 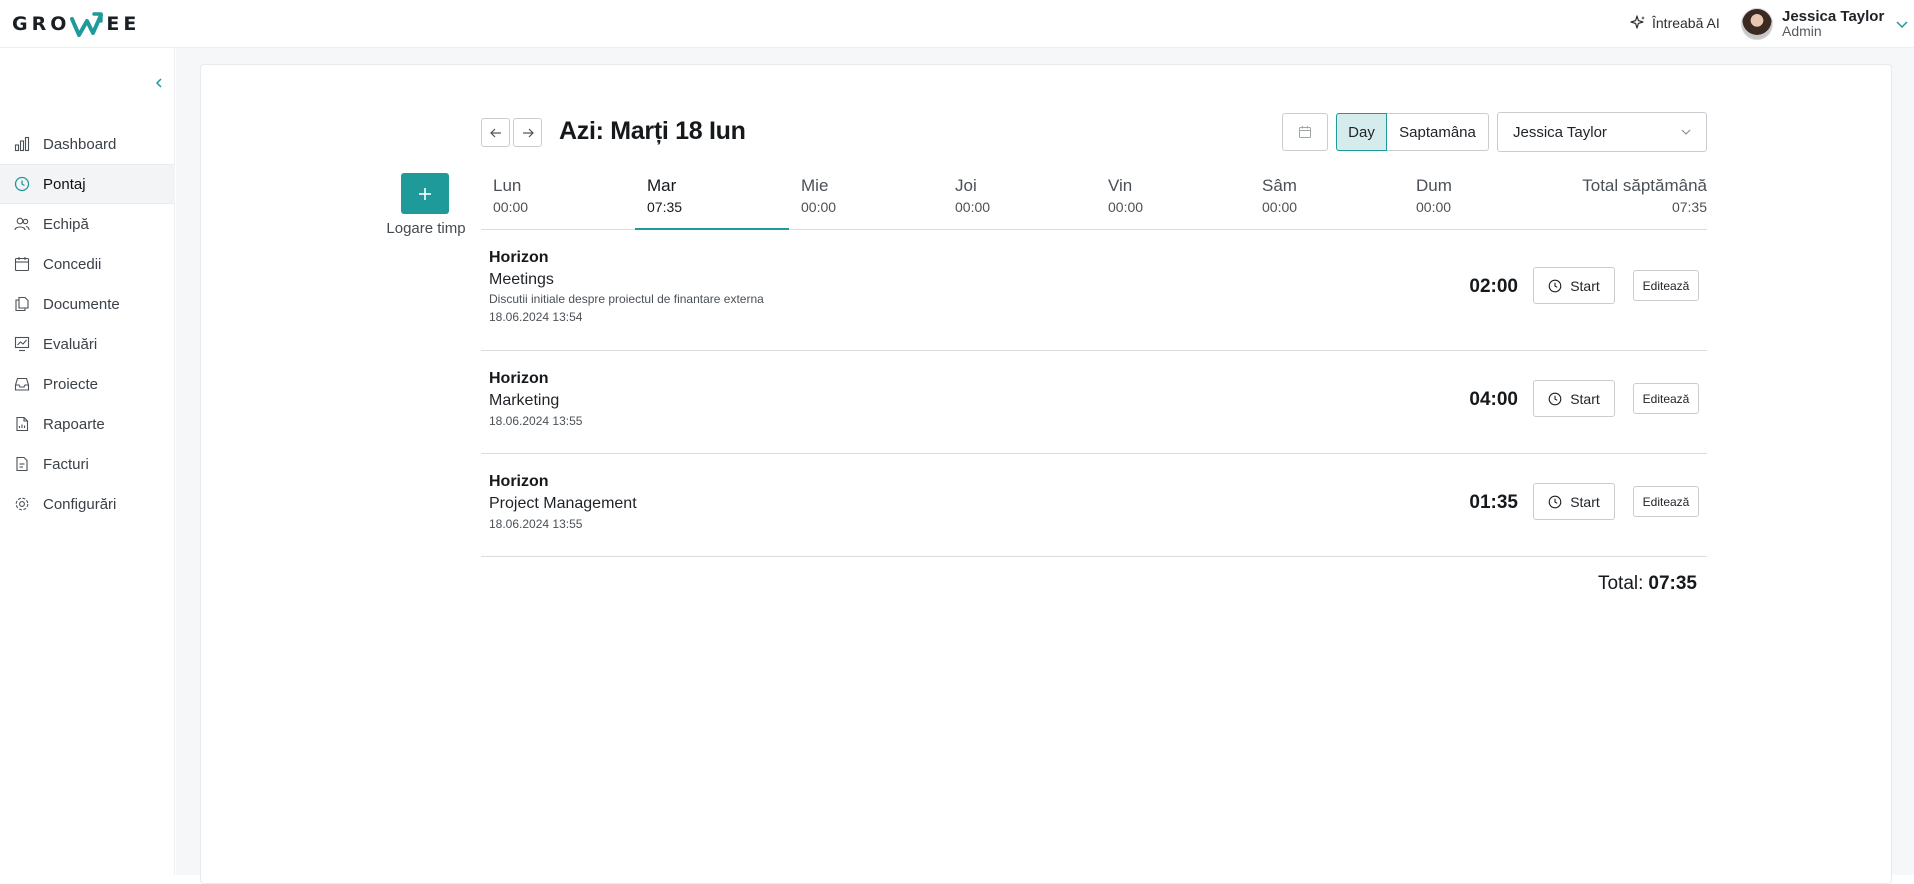 I want to click on sidebar-item-configurari: Configurări, so click(x=87, y=504).